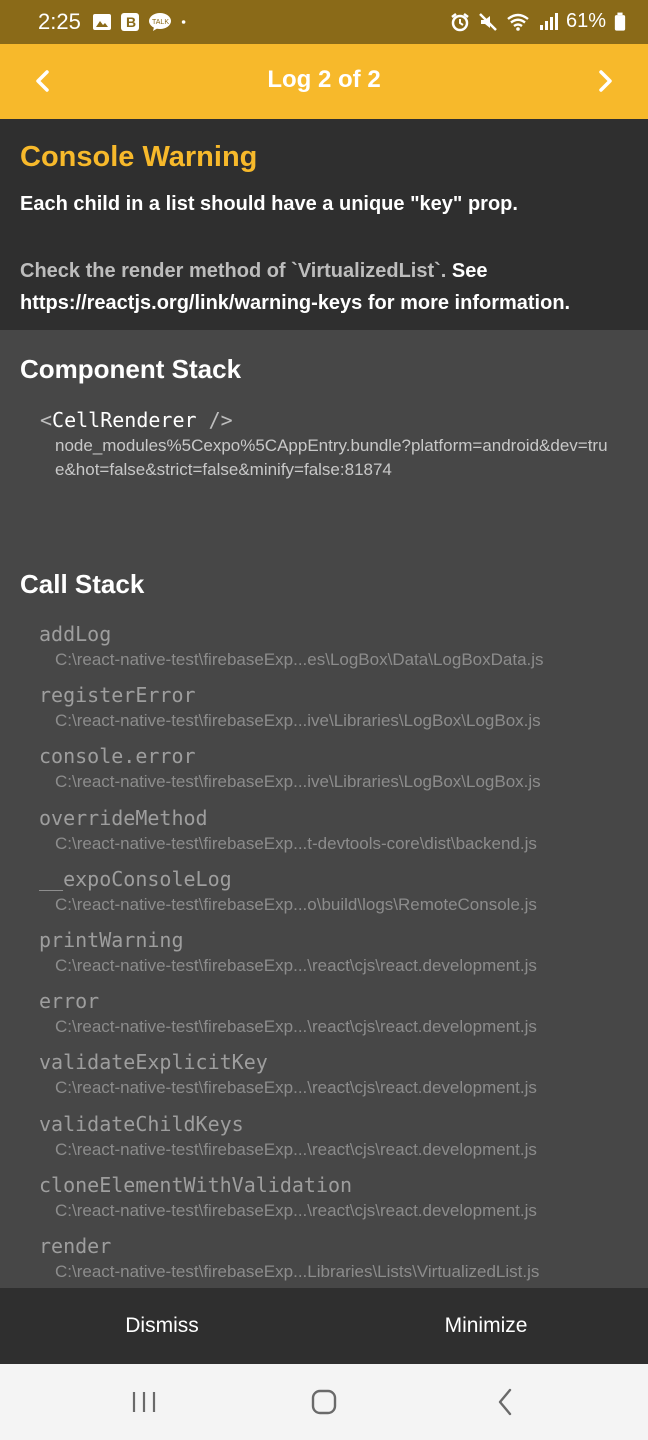  What do you see at coordinates (131, 369) in the screenshot?
I see `component-stack-title: Component Stack` at bounding box center [131, 369].